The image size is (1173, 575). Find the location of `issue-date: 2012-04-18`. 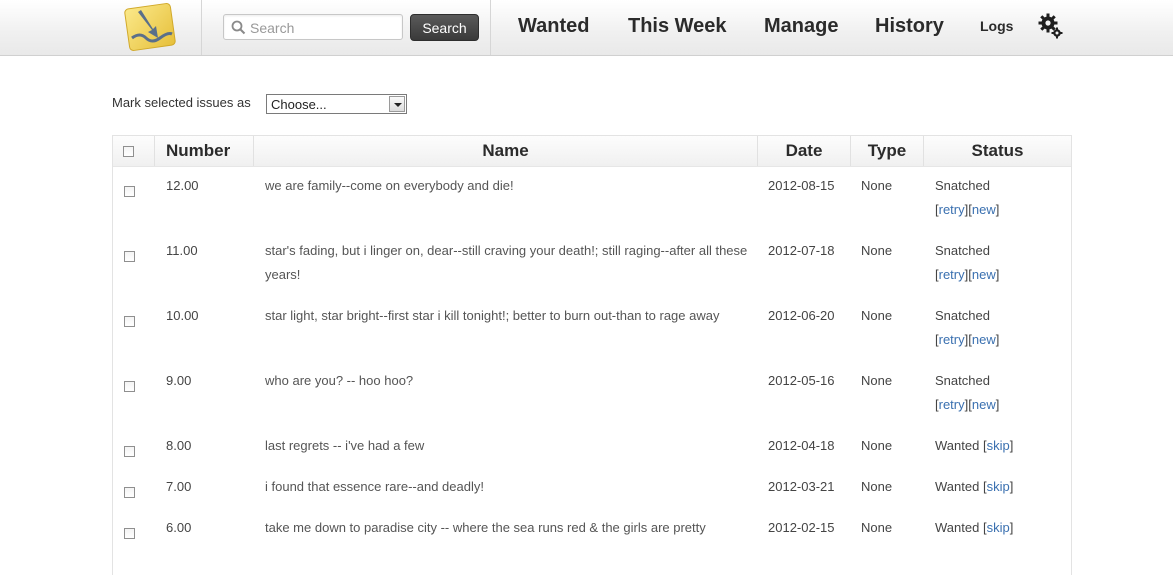

issue-date: 2012-04-18 is located at coordinates (801, 445).